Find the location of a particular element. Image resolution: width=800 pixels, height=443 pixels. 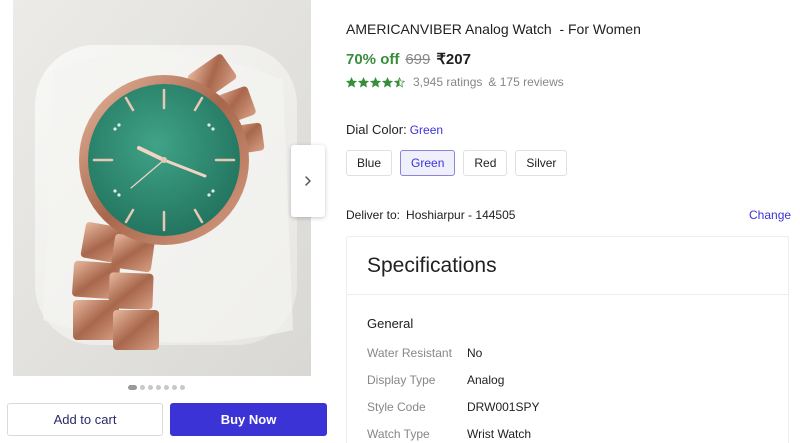

spec-row: Water Resistant No is located at coordinates (577, 352).